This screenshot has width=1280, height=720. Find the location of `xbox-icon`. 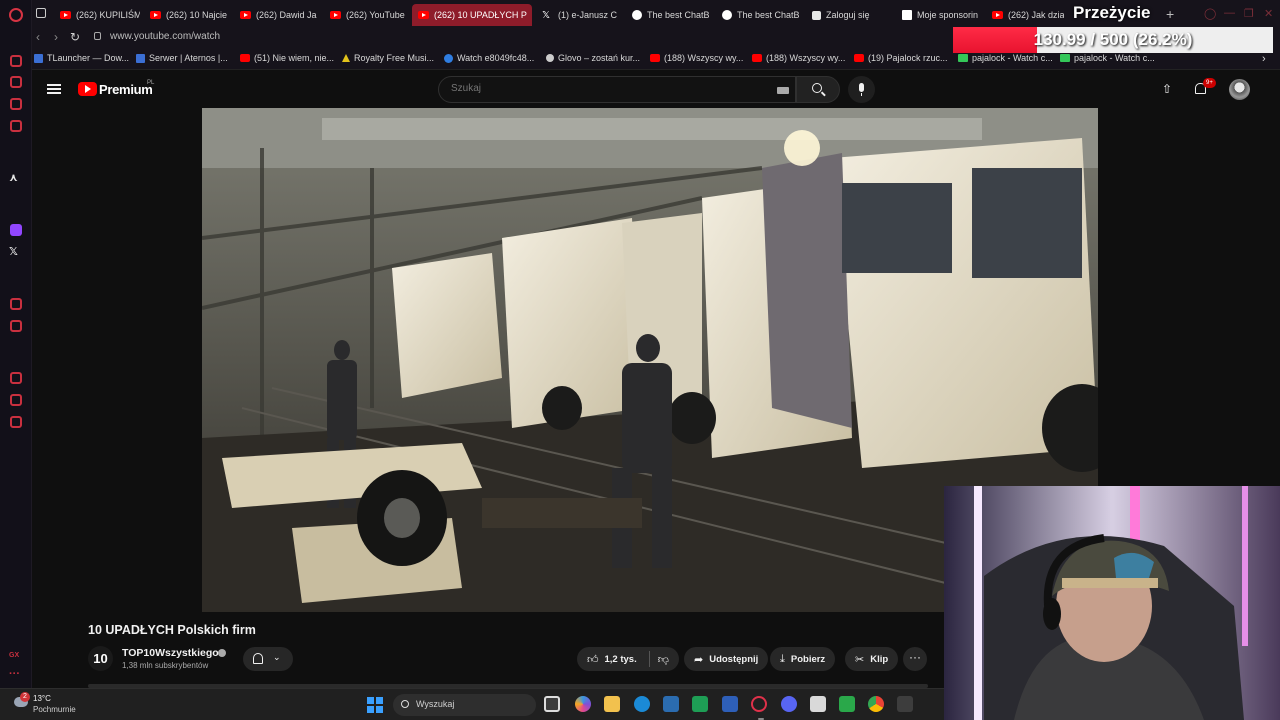

xbox-icon is located at coordinates (700, 704).